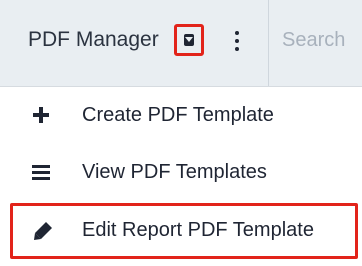 Image resolution: width=362 pixels, height=266 pixels. I want to click on search-input, so click(318, 40).